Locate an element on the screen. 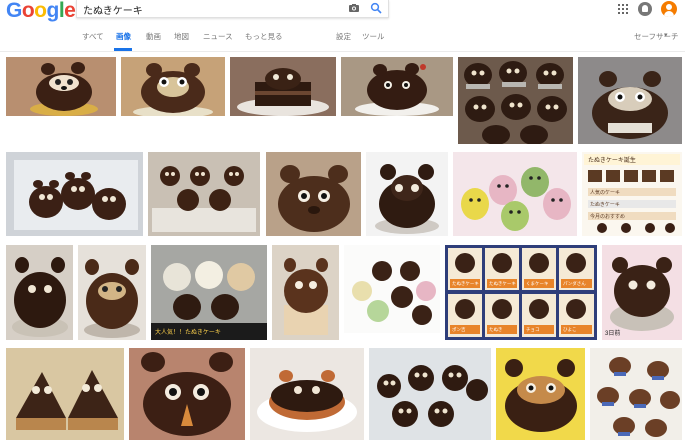 The width and height of the screenshot is (685, 440). tab-more: もっと見る is located at coordinates (264, 36).